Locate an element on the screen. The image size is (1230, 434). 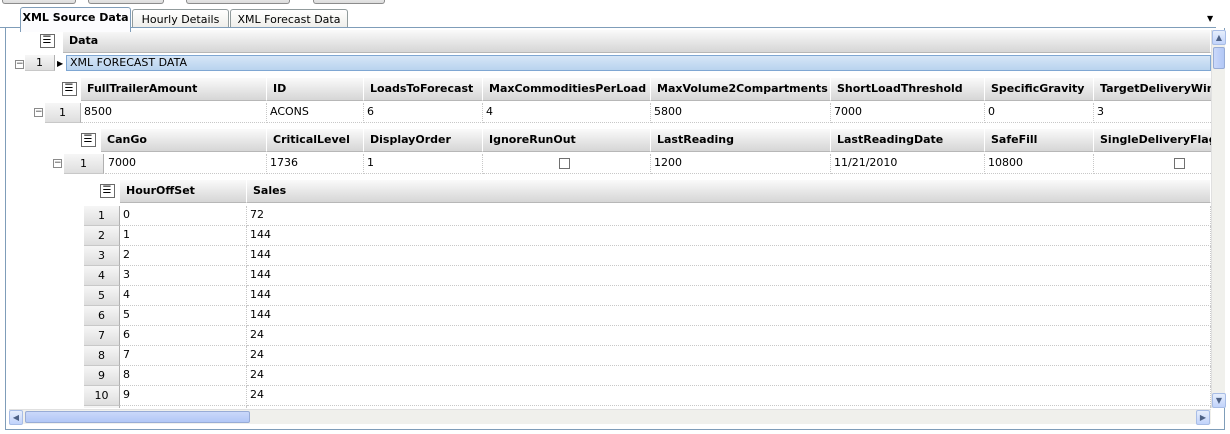
band3-cell-houroffset: 8 is located at coordinates (183, 376).